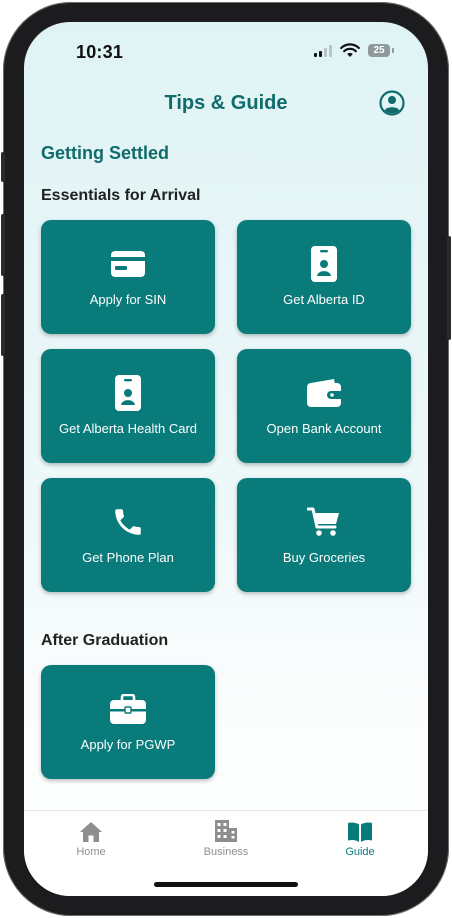 Image resolution: width=452 pixels, height=918 pixels. What do you see at coordinates (128, 522) in the screenshot?
I see `phone-icon` at bounding box center [128, 522].